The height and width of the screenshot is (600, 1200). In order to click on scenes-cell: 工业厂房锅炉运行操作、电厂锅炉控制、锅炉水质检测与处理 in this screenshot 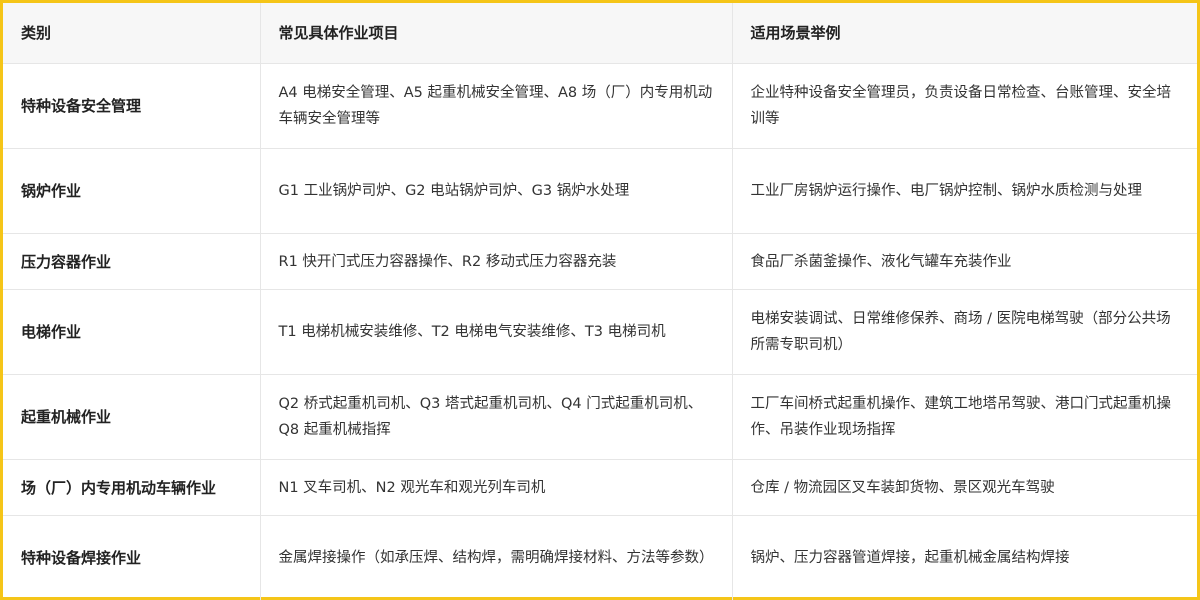, I will do `click(964, 191)`.